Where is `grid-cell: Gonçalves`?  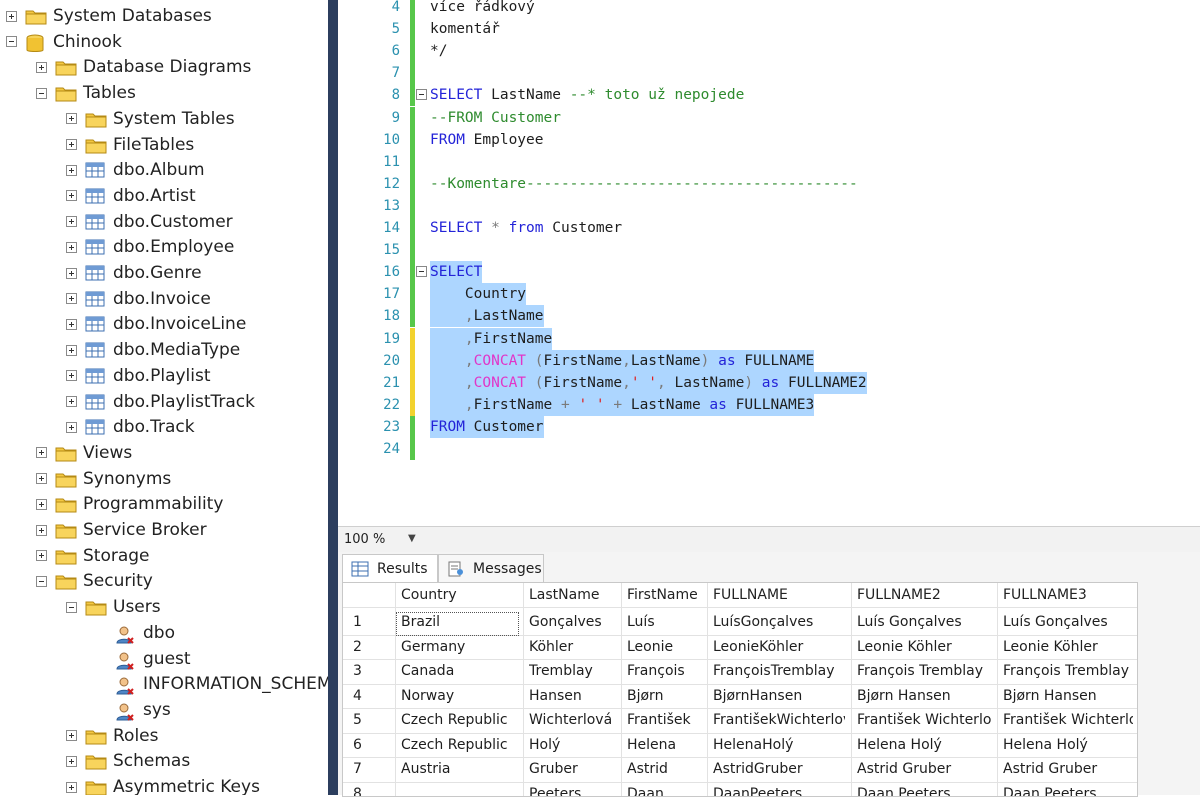
grid-cell: Gonçalves is located at coordinates (572, 622).